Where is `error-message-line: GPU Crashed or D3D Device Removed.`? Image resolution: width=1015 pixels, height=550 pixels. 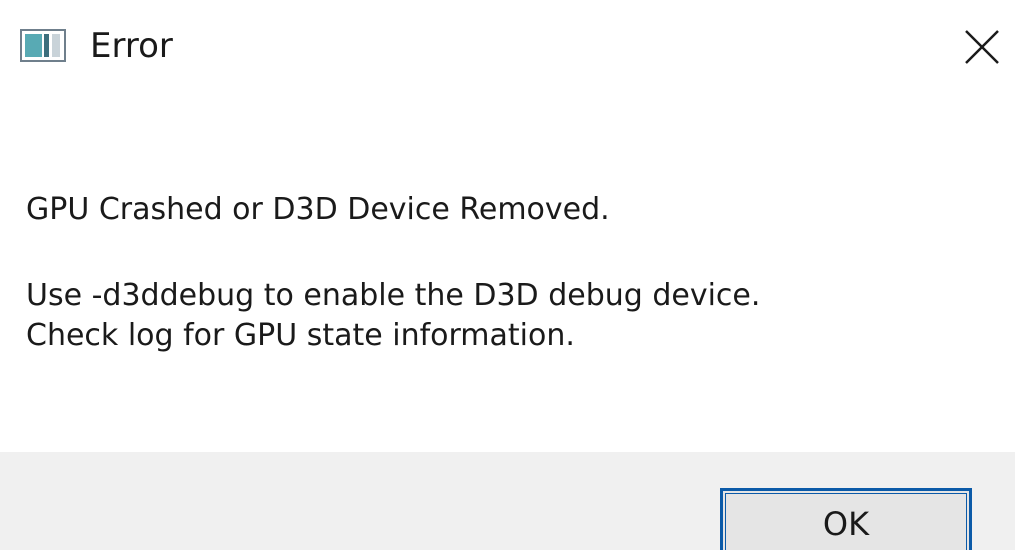
error-message-line: GPU Crashed or D3D Device Removed. is located at coordinates (318, 209).